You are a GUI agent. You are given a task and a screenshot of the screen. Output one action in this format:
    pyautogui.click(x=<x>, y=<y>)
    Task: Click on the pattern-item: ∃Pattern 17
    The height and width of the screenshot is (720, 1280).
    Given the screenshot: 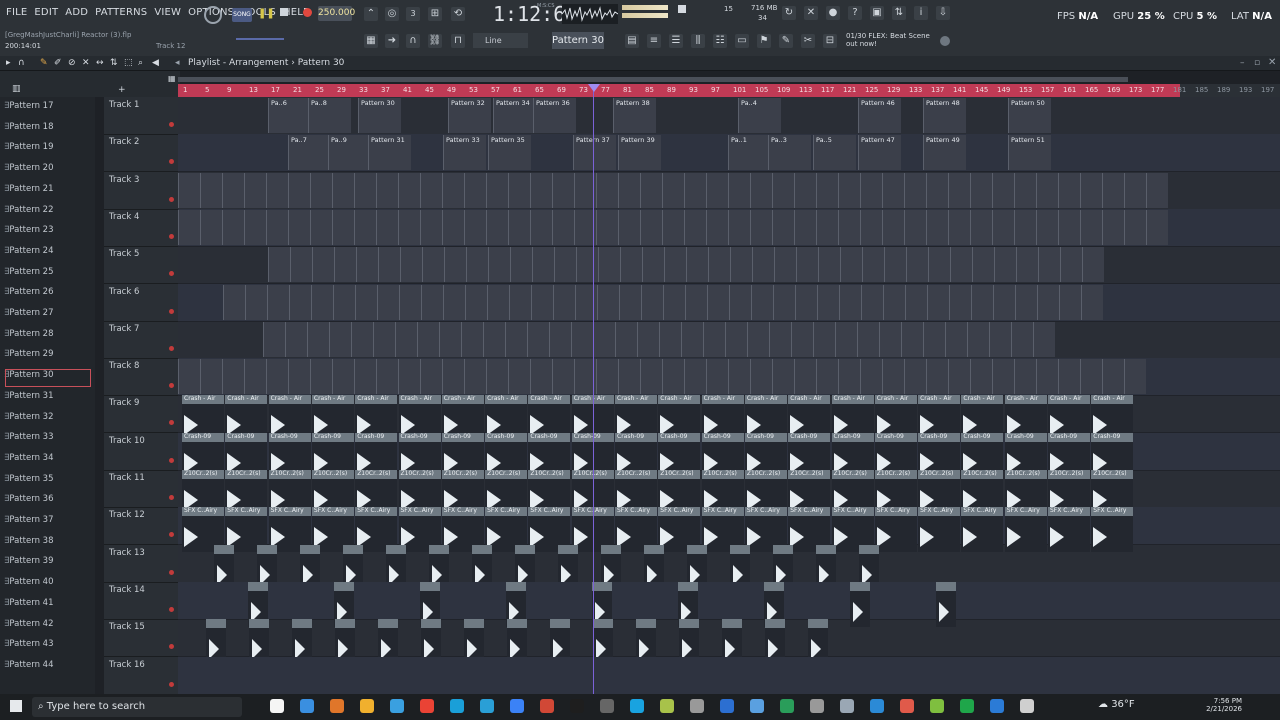 What is the action you would take?
    pyautogui.click(x=48, y=109)
    